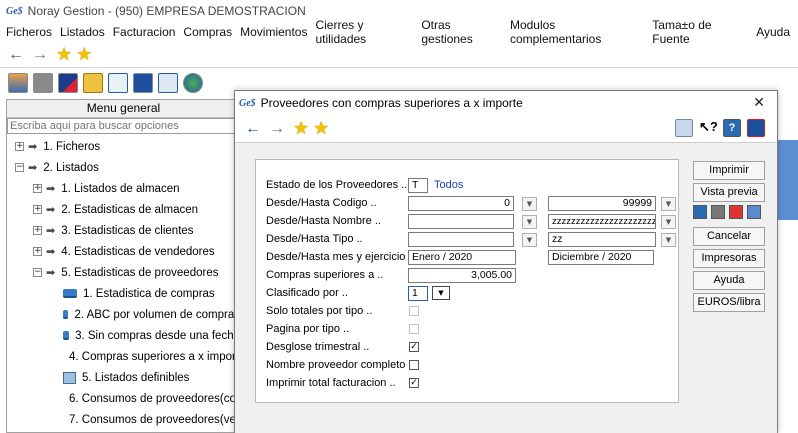  What do you see at coordinates (123, 230) in the screenshot?
I see `tree-item-estadisticas-clientes: + ➡ 3. Estadisticas de clientes` at bounding box center [123, 230].